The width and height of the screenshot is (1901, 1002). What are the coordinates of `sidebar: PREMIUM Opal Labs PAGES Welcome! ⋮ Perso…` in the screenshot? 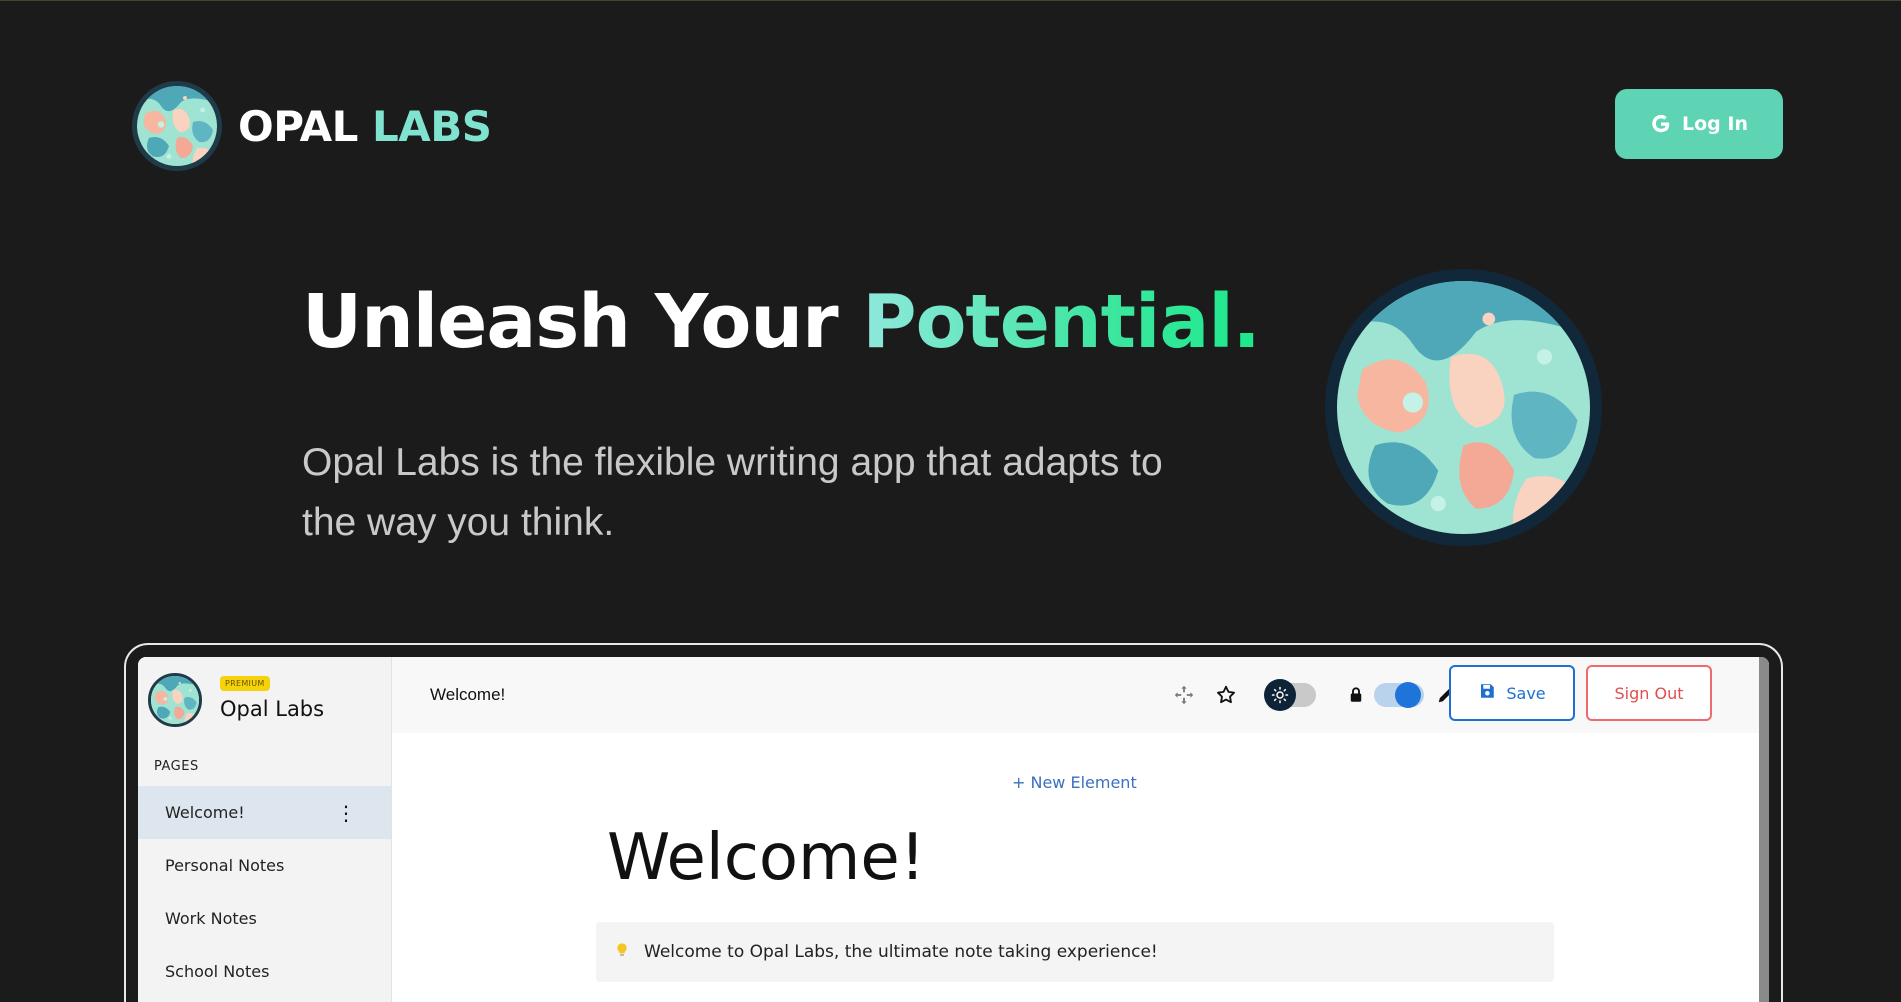 It's located at (265, 829).